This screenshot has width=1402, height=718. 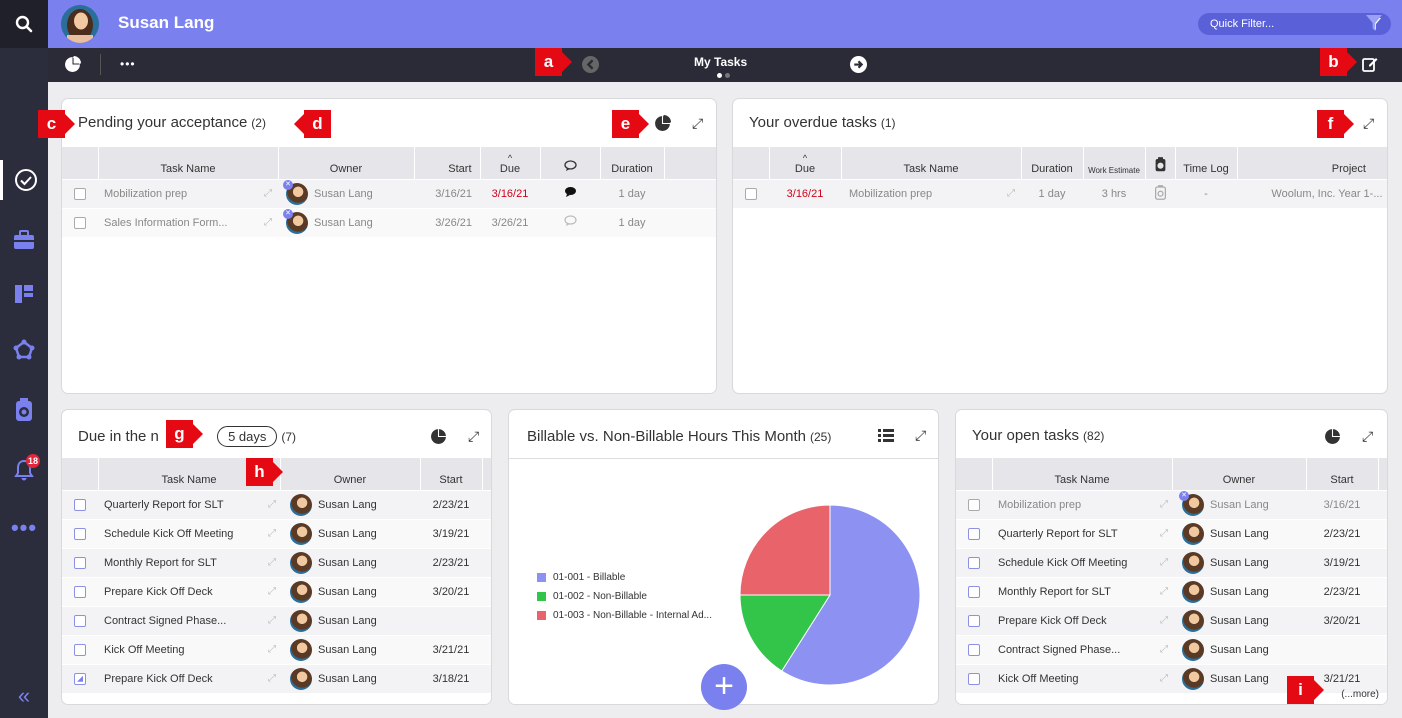 What do you see at coordinates (570, 163) in the screenshot?
I see `column-header-comments` at bounding box center [570, 163].